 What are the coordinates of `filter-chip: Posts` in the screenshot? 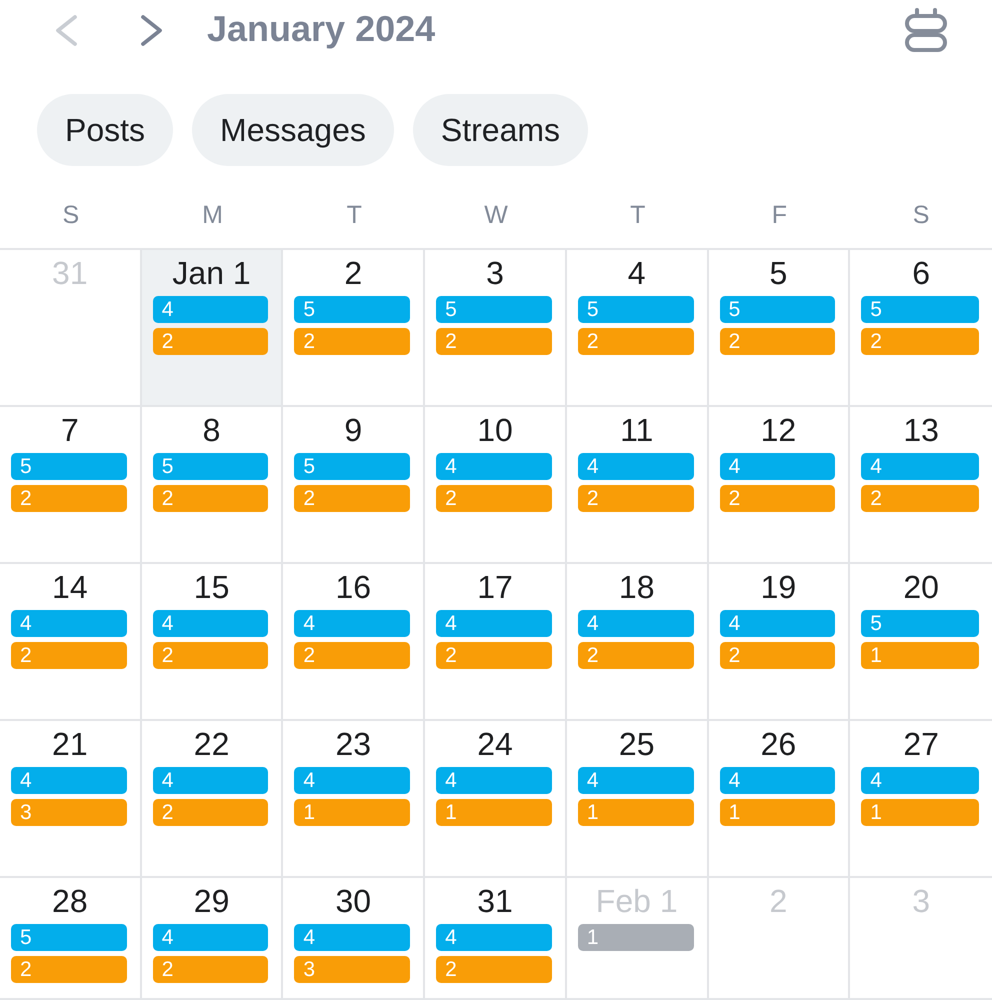 It's located at (105, 130).